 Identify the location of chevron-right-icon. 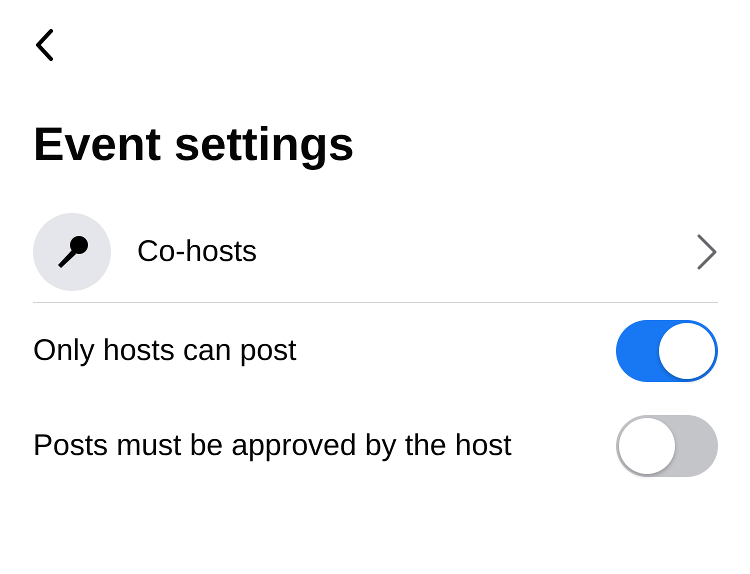
(707, 252).